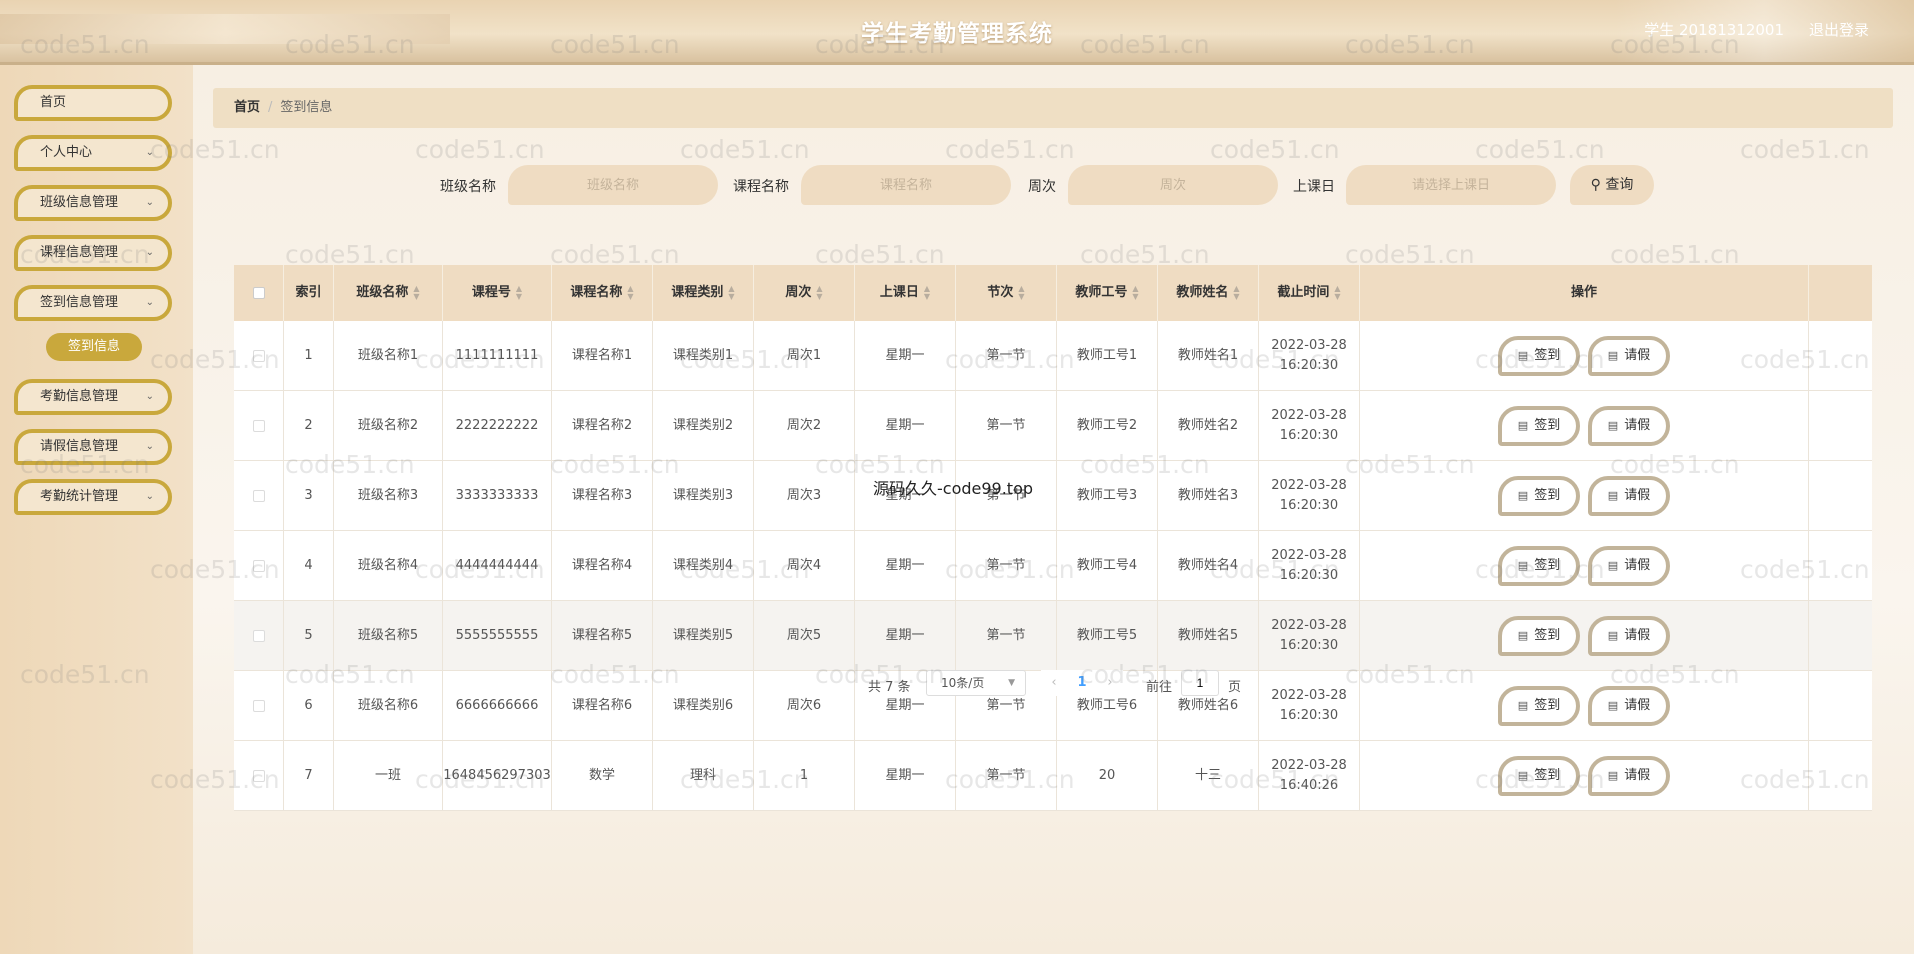 The height and width of the screenshot is (954, 1914). What do you see at coordinates (309, 293) in the screenshot?
I see `column-header: 索引` at bounding box center [309, 293].